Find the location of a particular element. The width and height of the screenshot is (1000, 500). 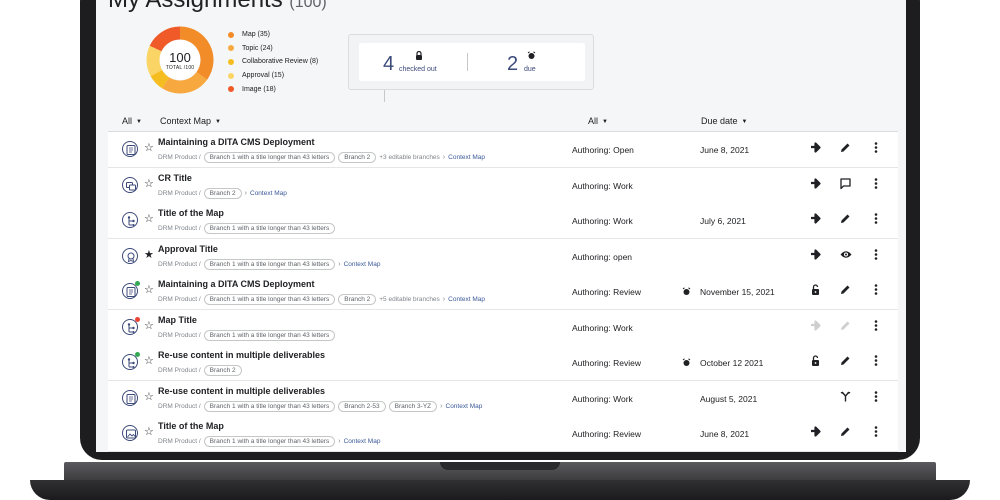

row-title: CR Title is located at coordinates (175, 178).